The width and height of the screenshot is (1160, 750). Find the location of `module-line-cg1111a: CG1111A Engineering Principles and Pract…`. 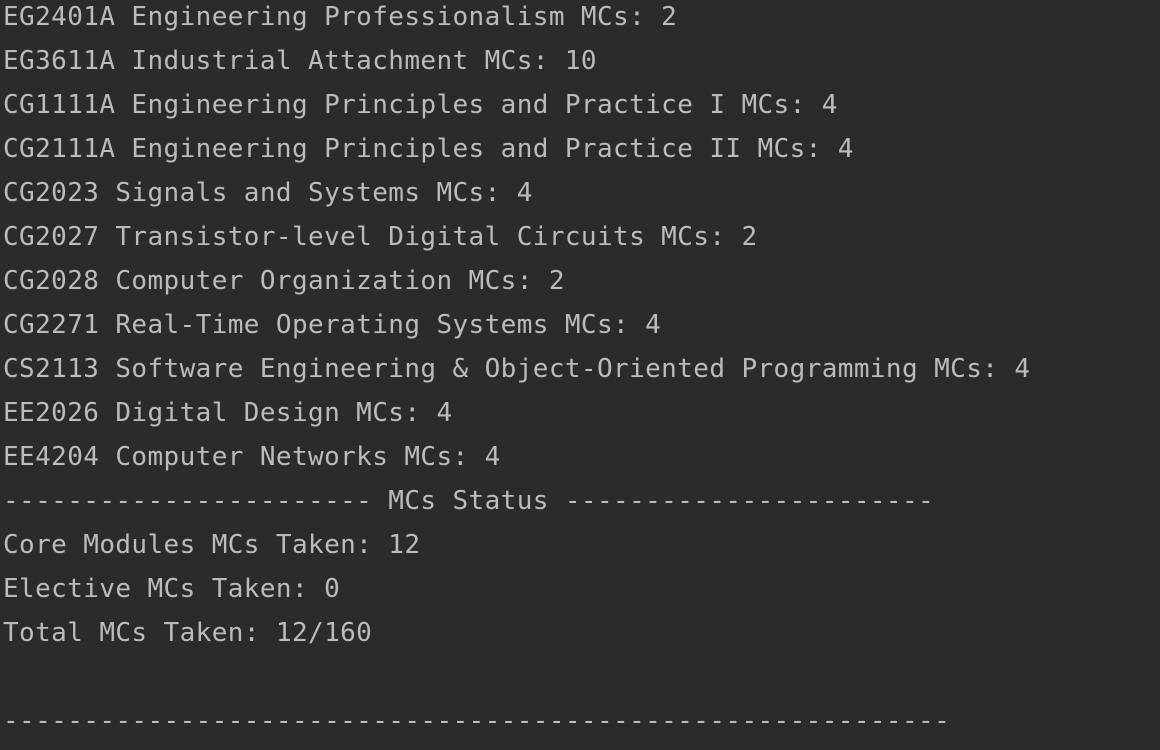

module-line-cg1111a: CG1111A Engineering Principles and Pract… is located at coordinates (420, 105).